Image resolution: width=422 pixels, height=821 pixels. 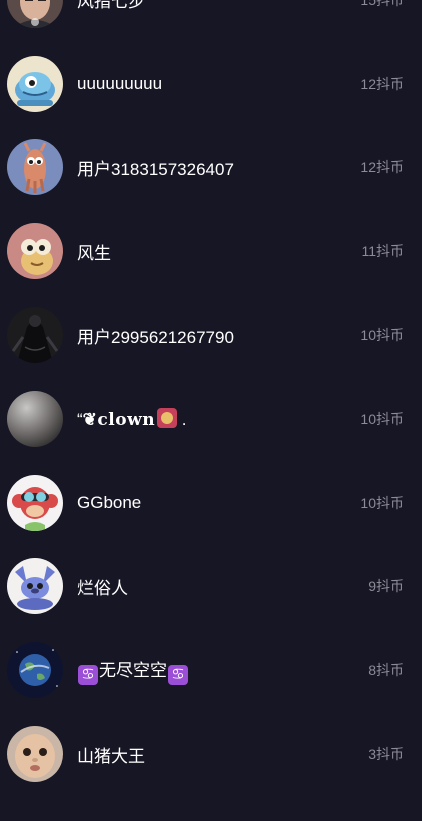 What do you see at coordinates (211, 503) in the screenshot?
I see `list-item: GGbone 10抖币` at bounding box center [211, 503].